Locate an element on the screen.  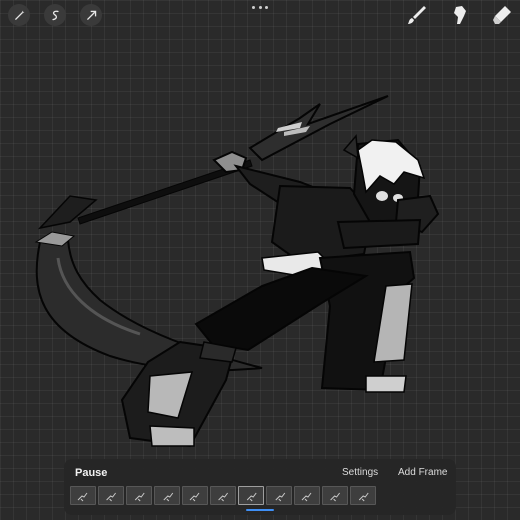
eraser-icon is located at coordinates (502, 15).